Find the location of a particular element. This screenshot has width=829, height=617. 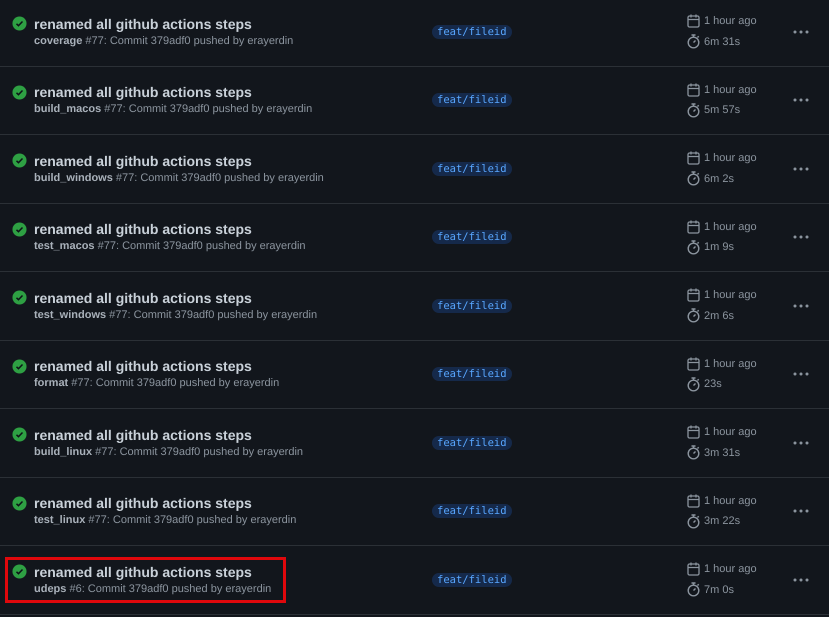

run-description: build_macos #77: Commit 379adf0 pushed by erayerdin is located at coordinates (172, 109).